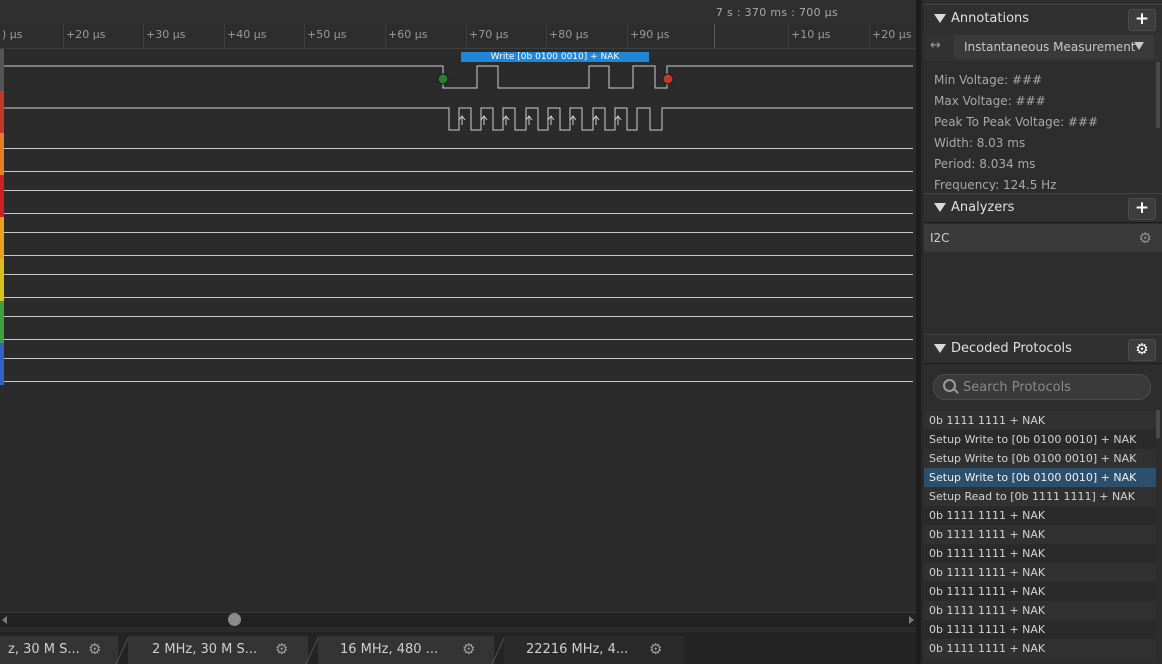 This screenshot has height=664, width=1162. What do you see at coordinates (714, 36) in the screenshot?
I see `ruler-time-divider` at bounding box center [714, 36].